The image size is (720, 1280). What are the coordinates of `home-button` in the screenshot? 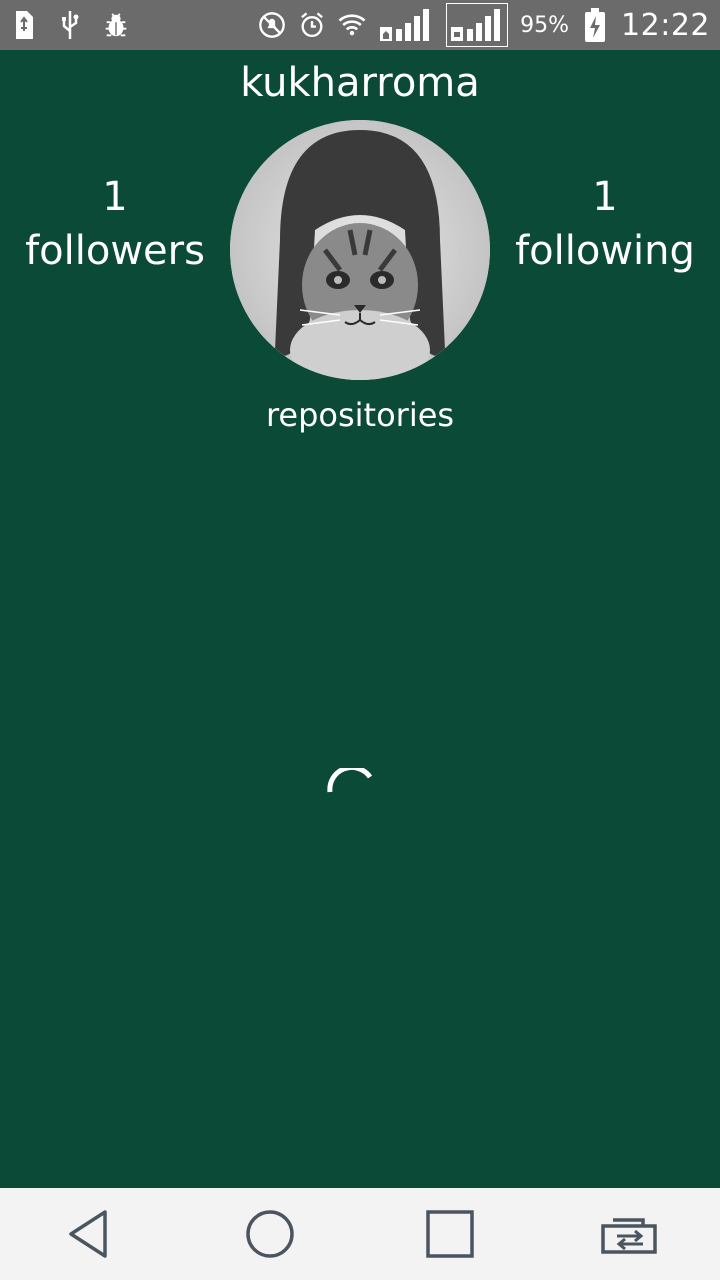 It's located at (270, 1234).